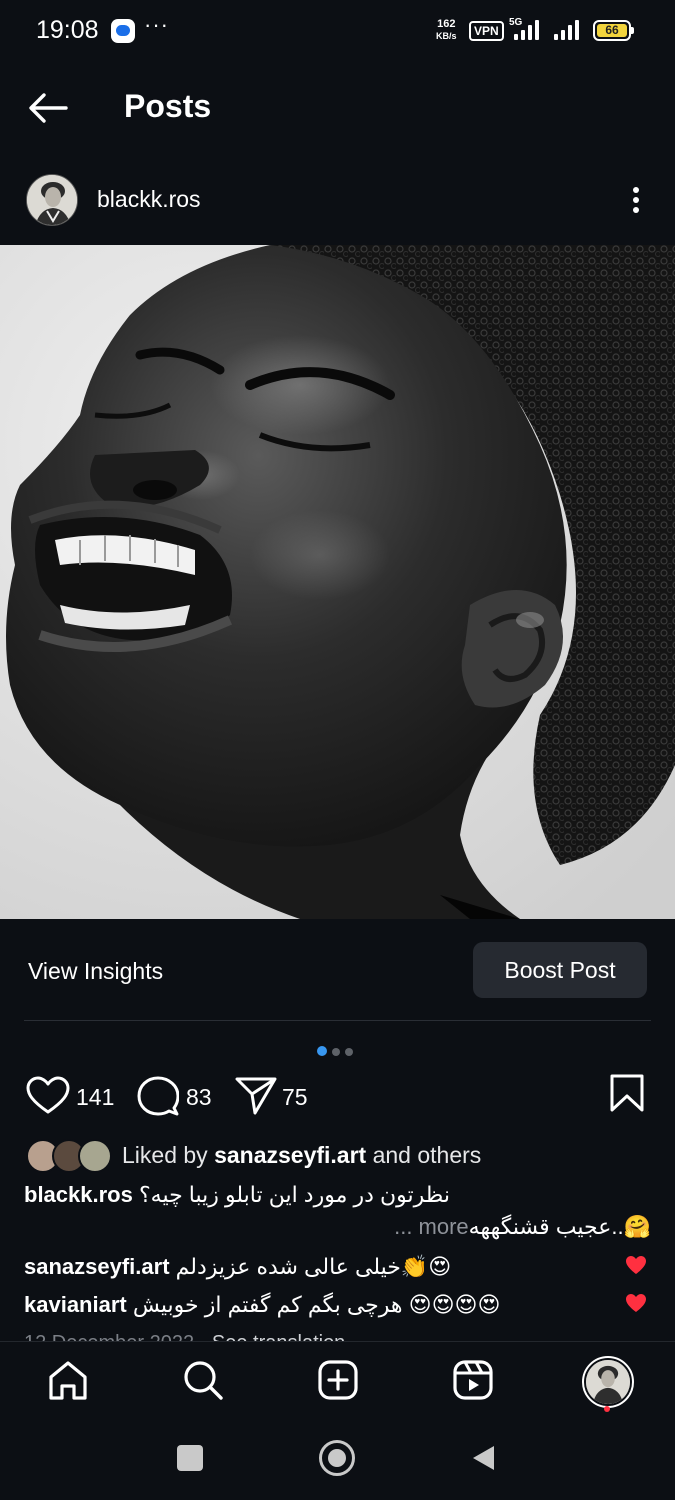  I want to click on share-button: 75, so click(275, 1096).